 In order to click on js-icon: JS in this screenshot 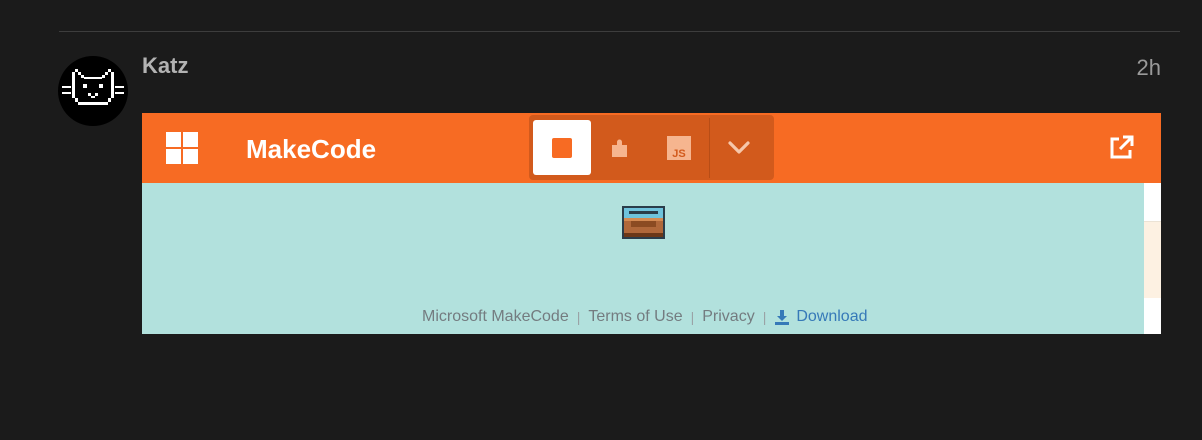, I will do `click(679, 147)`.